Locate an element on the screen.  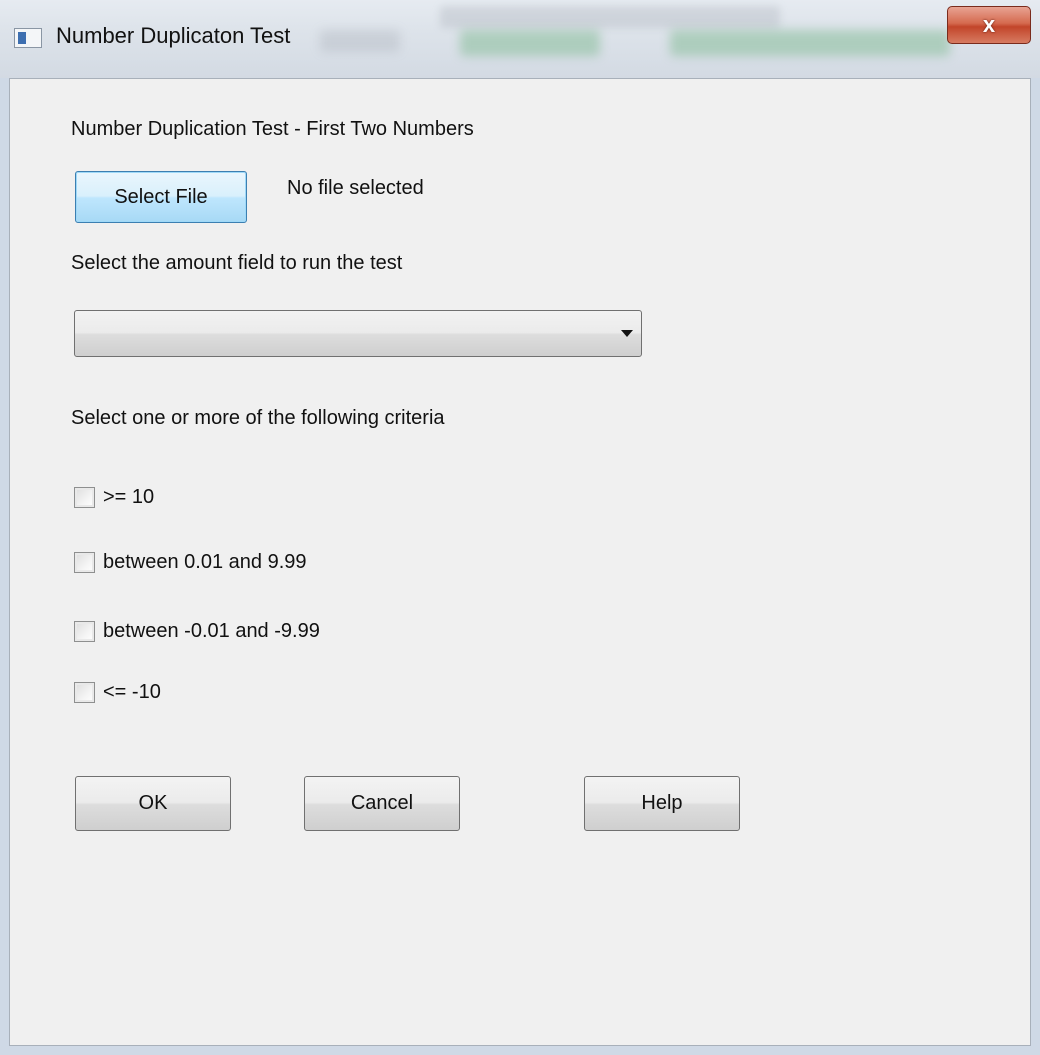
criteria-checkbox-le-neg-10: <= -10 is located at coordinates (117, 692).